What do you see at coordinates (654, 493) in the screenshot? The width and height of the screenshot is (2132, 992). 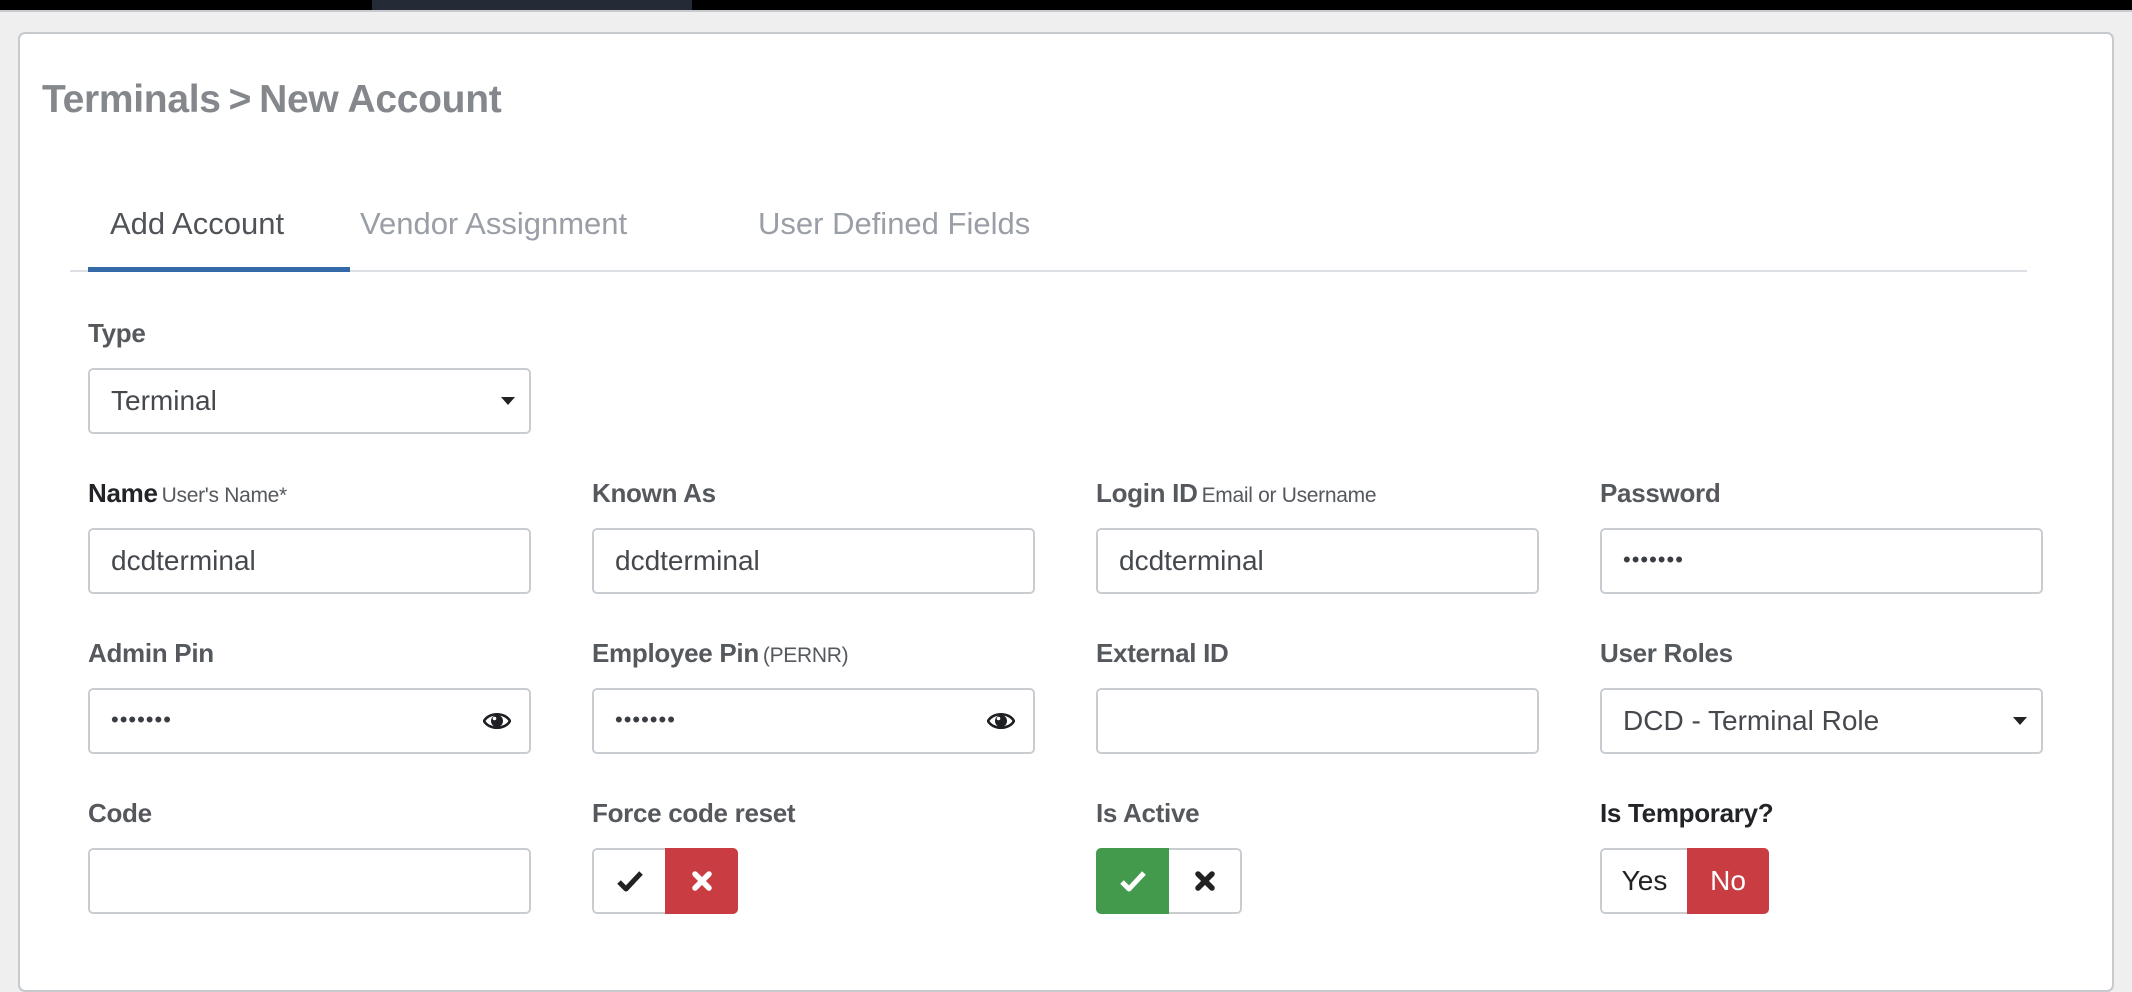 I see `known-as-label: Known As` at bounding box center [654, 493].